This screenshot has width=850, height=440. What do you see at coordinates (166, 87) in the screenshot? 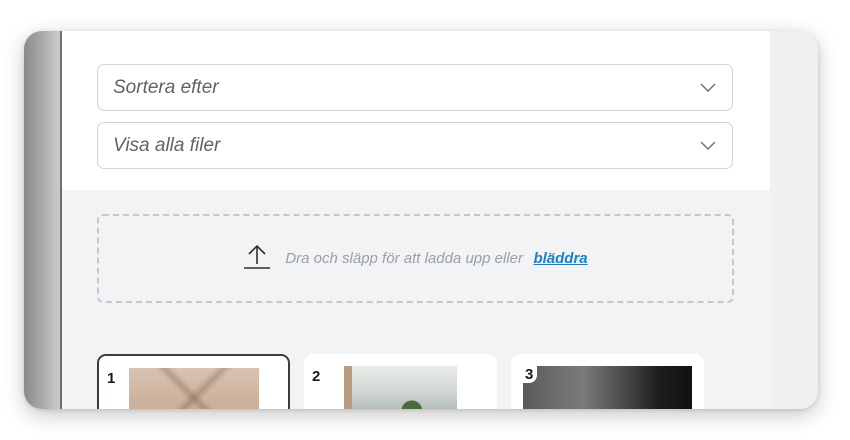
I see `sort-by-label: Sortera efter` at bounding box center [166, 87].